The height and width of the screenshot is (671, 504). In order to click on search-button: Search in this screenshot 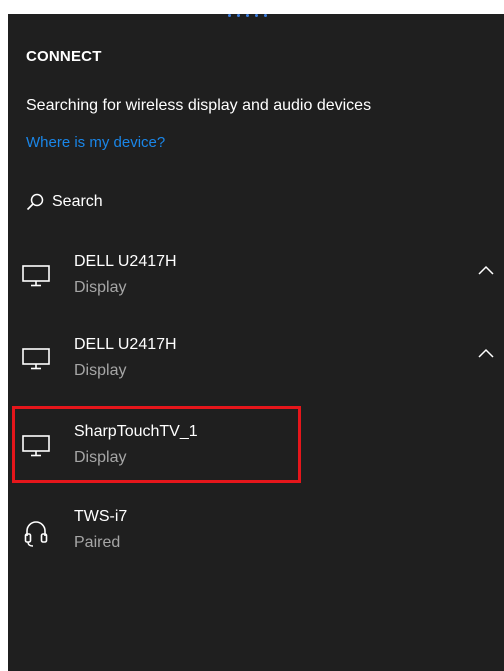, I will do `click(64, 202)`.